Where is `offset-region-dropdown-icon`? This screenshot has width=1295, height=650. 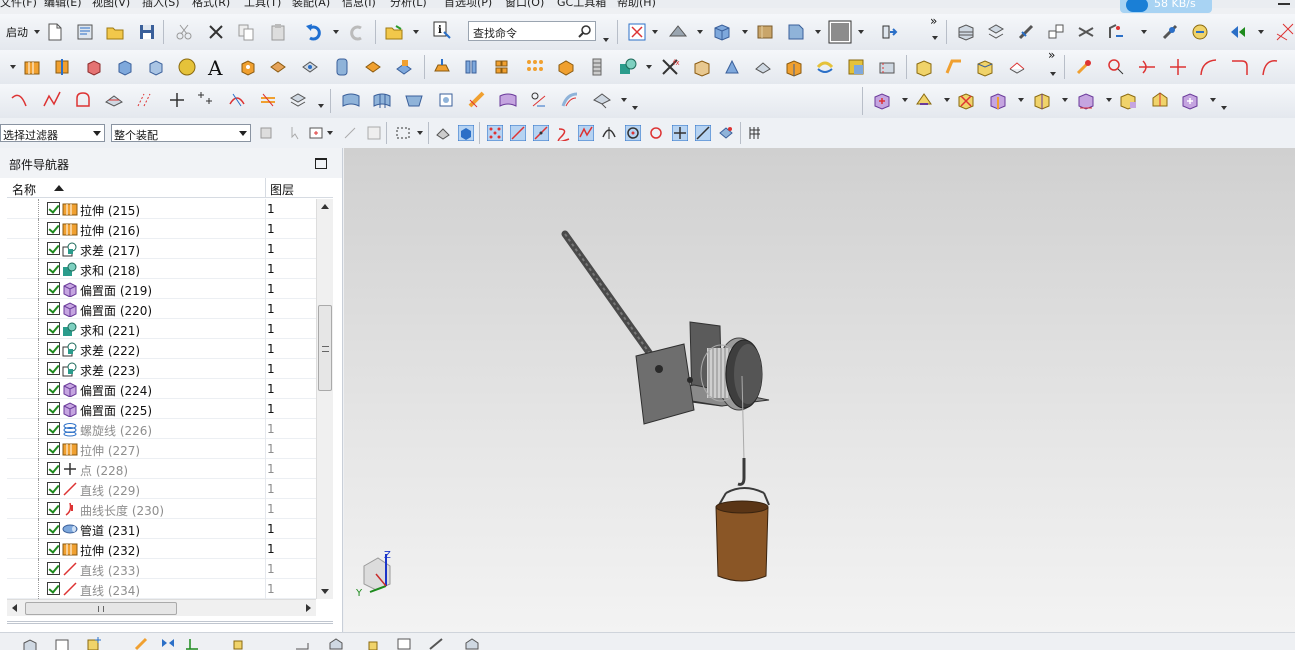 offset-region-dropdown-icon is located at coordinates (1065, 100).